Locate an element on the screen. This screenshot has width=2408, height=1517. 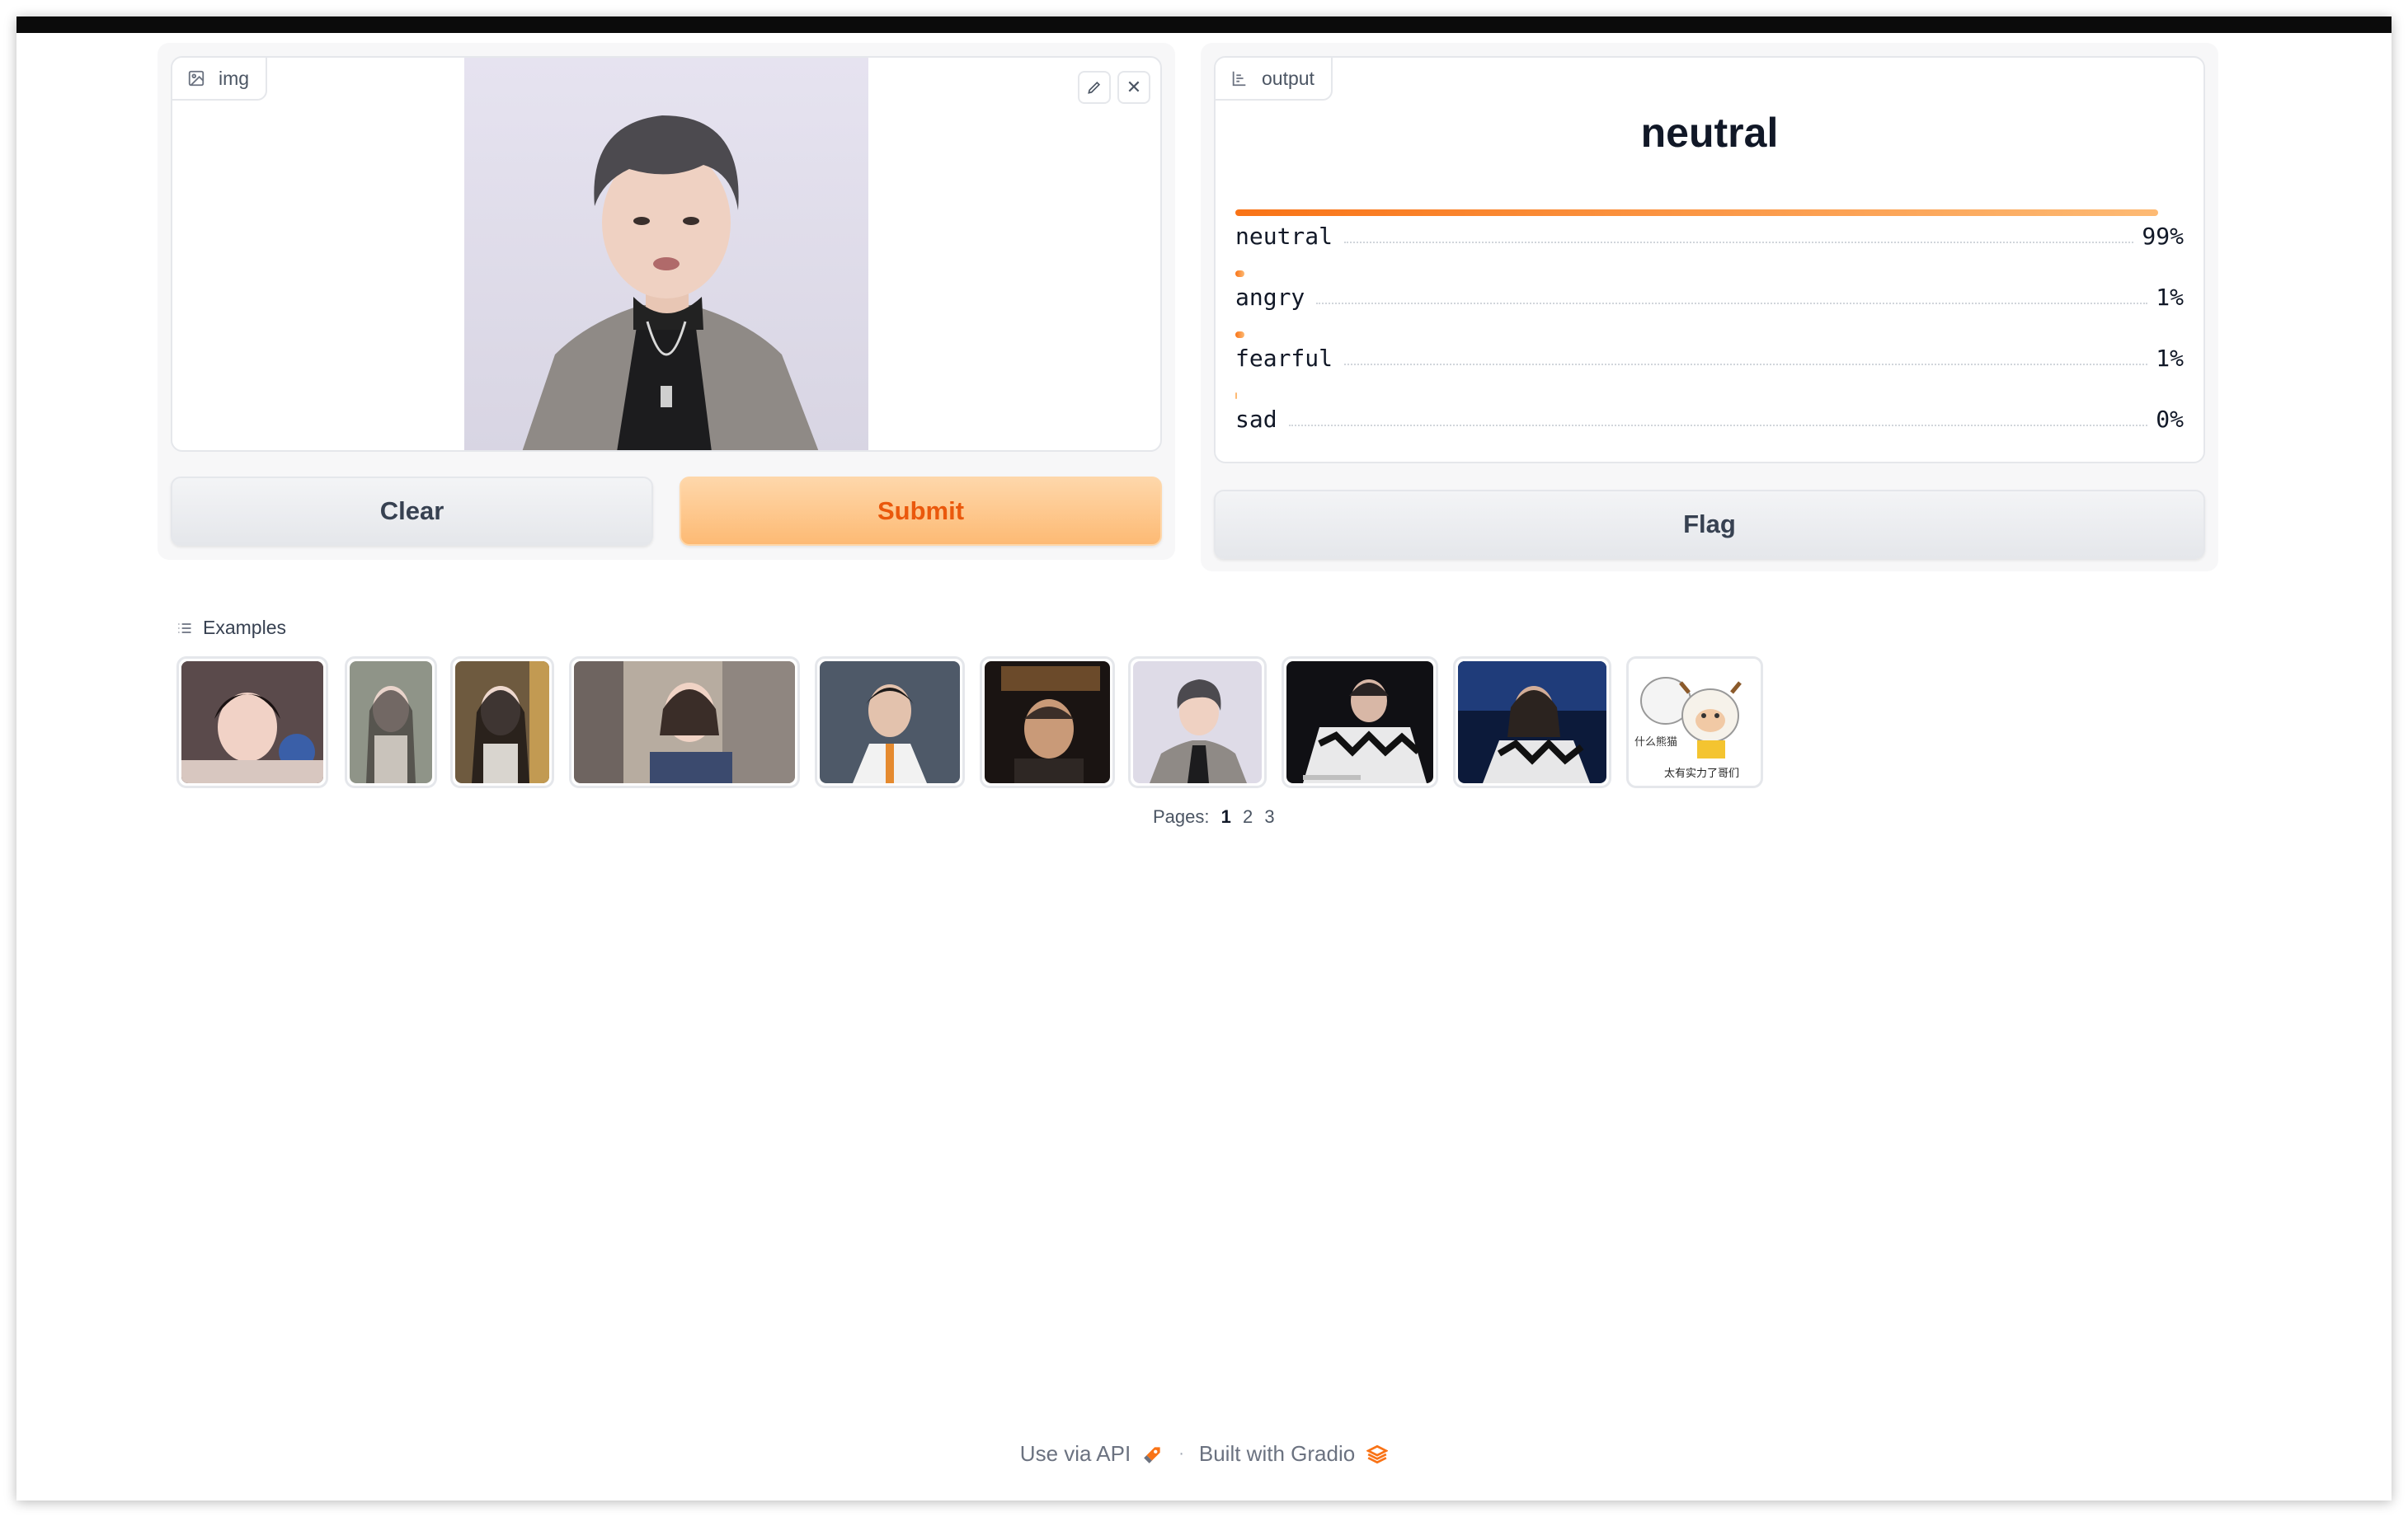
confidence-item: neutral 99% is located at coordinates (1710, 239).